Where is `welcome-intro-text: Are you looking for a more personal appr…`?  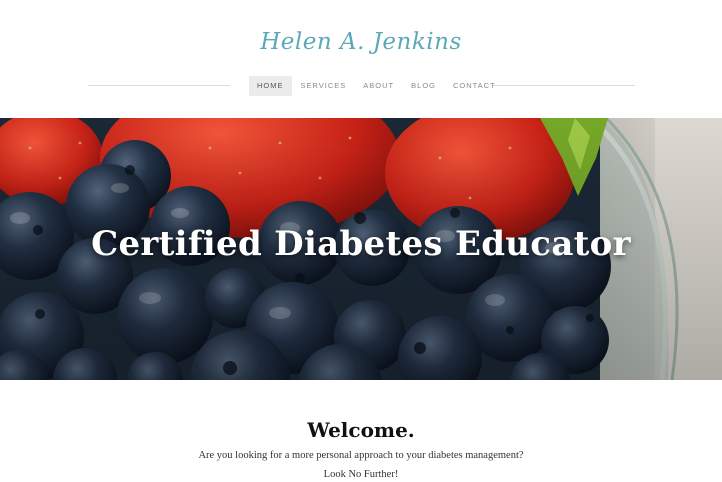
welcome-intro-text: Are you looking for a more personal appr… is located at coordinates (361, 455).